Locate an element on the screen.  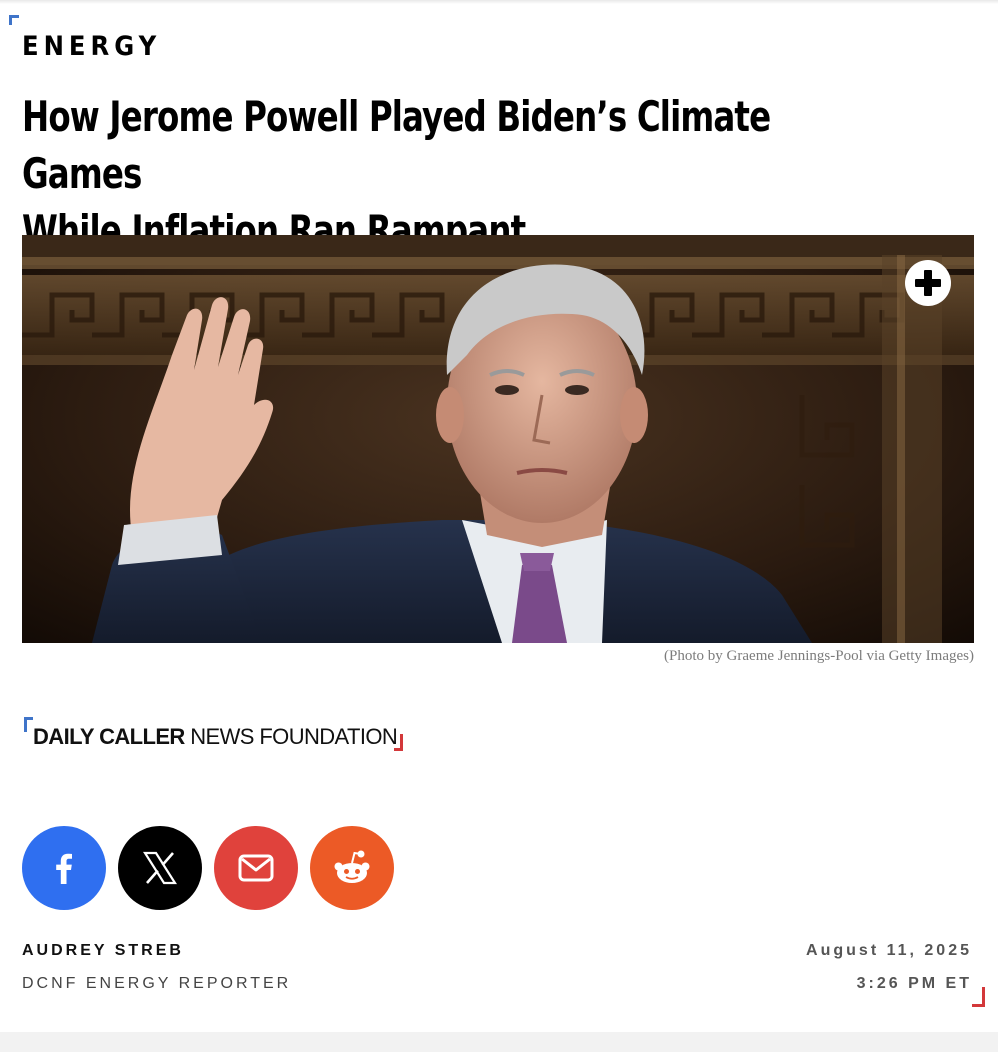
logo-corner-accent-top is located at coordinates (28, 724).